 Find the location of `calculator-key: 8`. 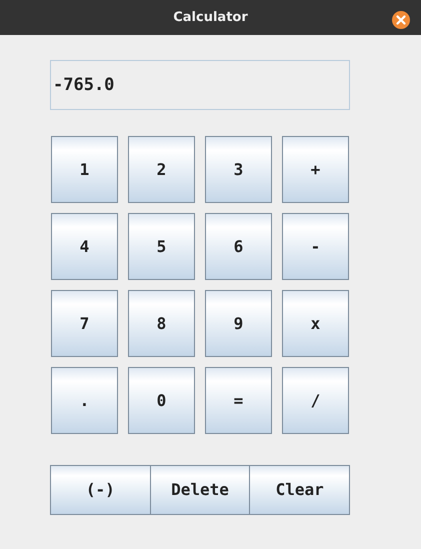

calculator-key: 8 is located at coordinates (161, 323).